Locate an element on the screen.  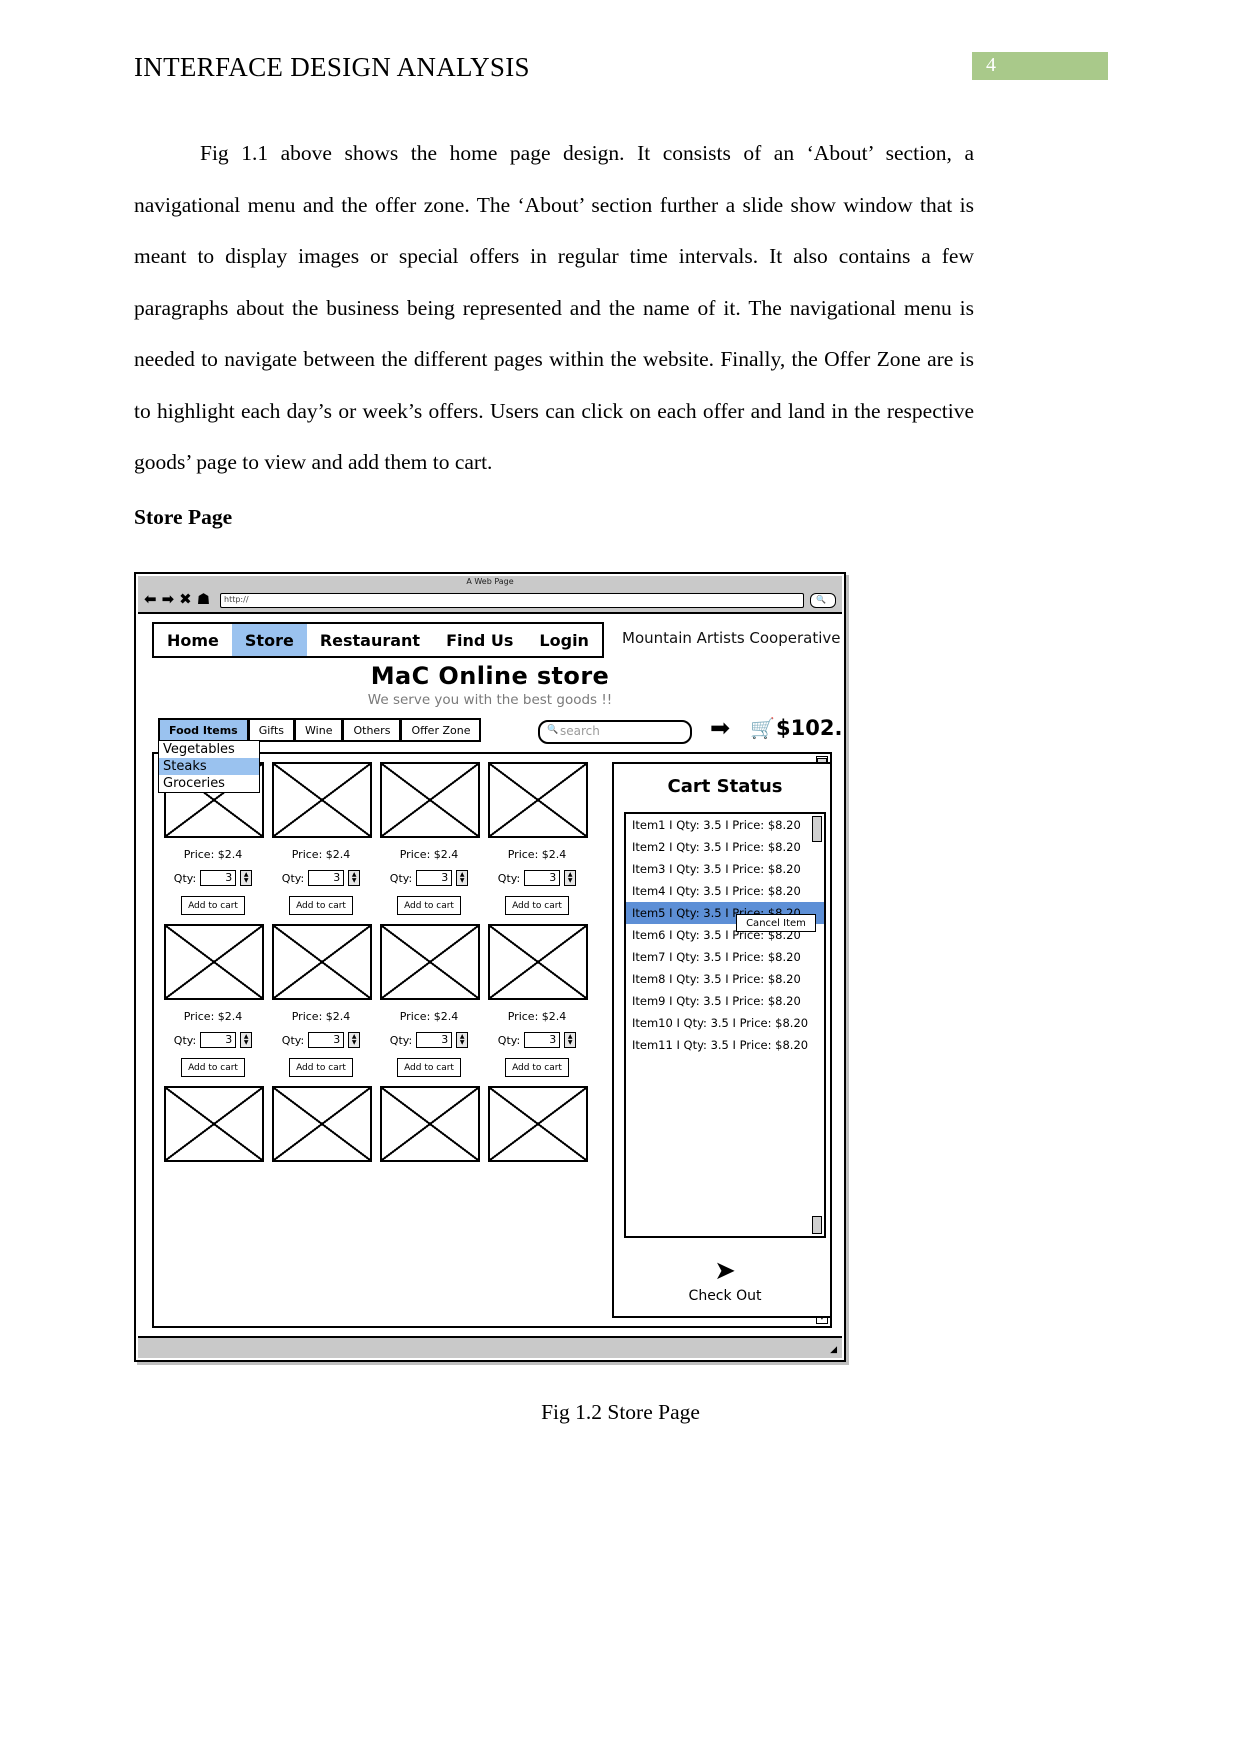
stop-icon: ✖ is located at coordinates (185, 599).